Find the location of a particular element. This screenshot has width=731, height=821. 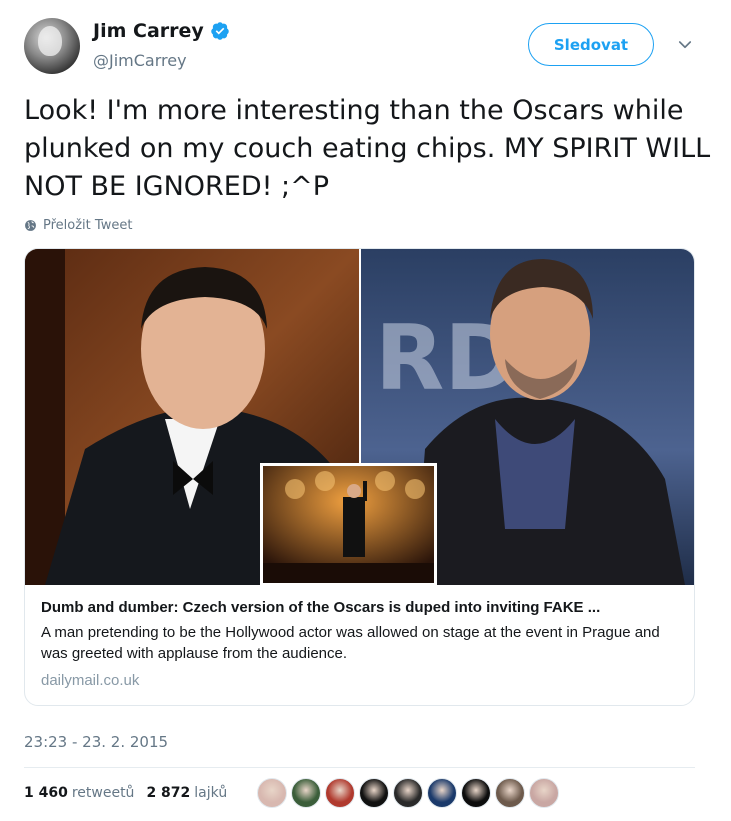

likes-stat: 2 872 lajků is located at coordinates (186, 793).